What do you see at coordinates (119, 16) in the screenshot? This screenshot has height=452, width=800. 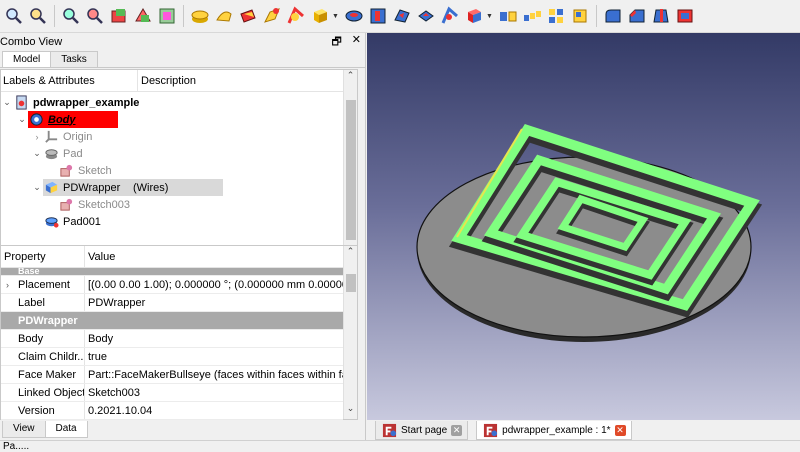 I see `part-tools-icon` at bounding box center [119, 16].